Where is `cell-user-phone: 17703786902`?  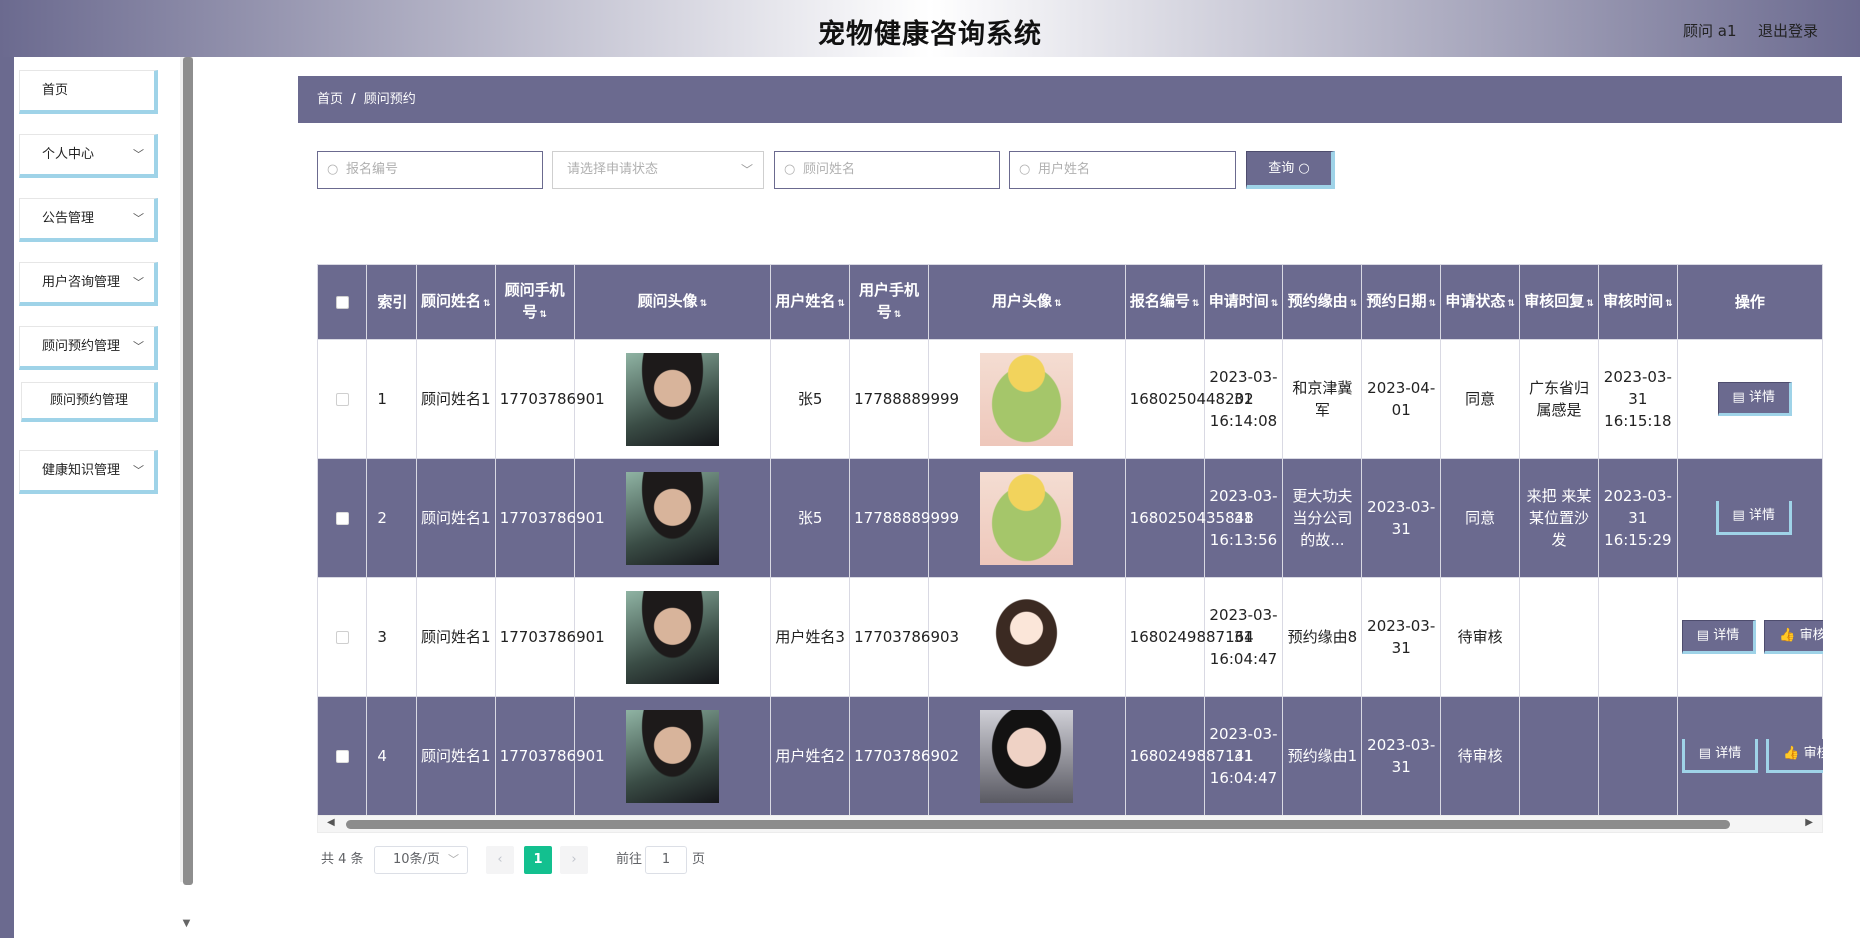 cell-user-phone: 17703786902 is located at coordinates (904, 755).